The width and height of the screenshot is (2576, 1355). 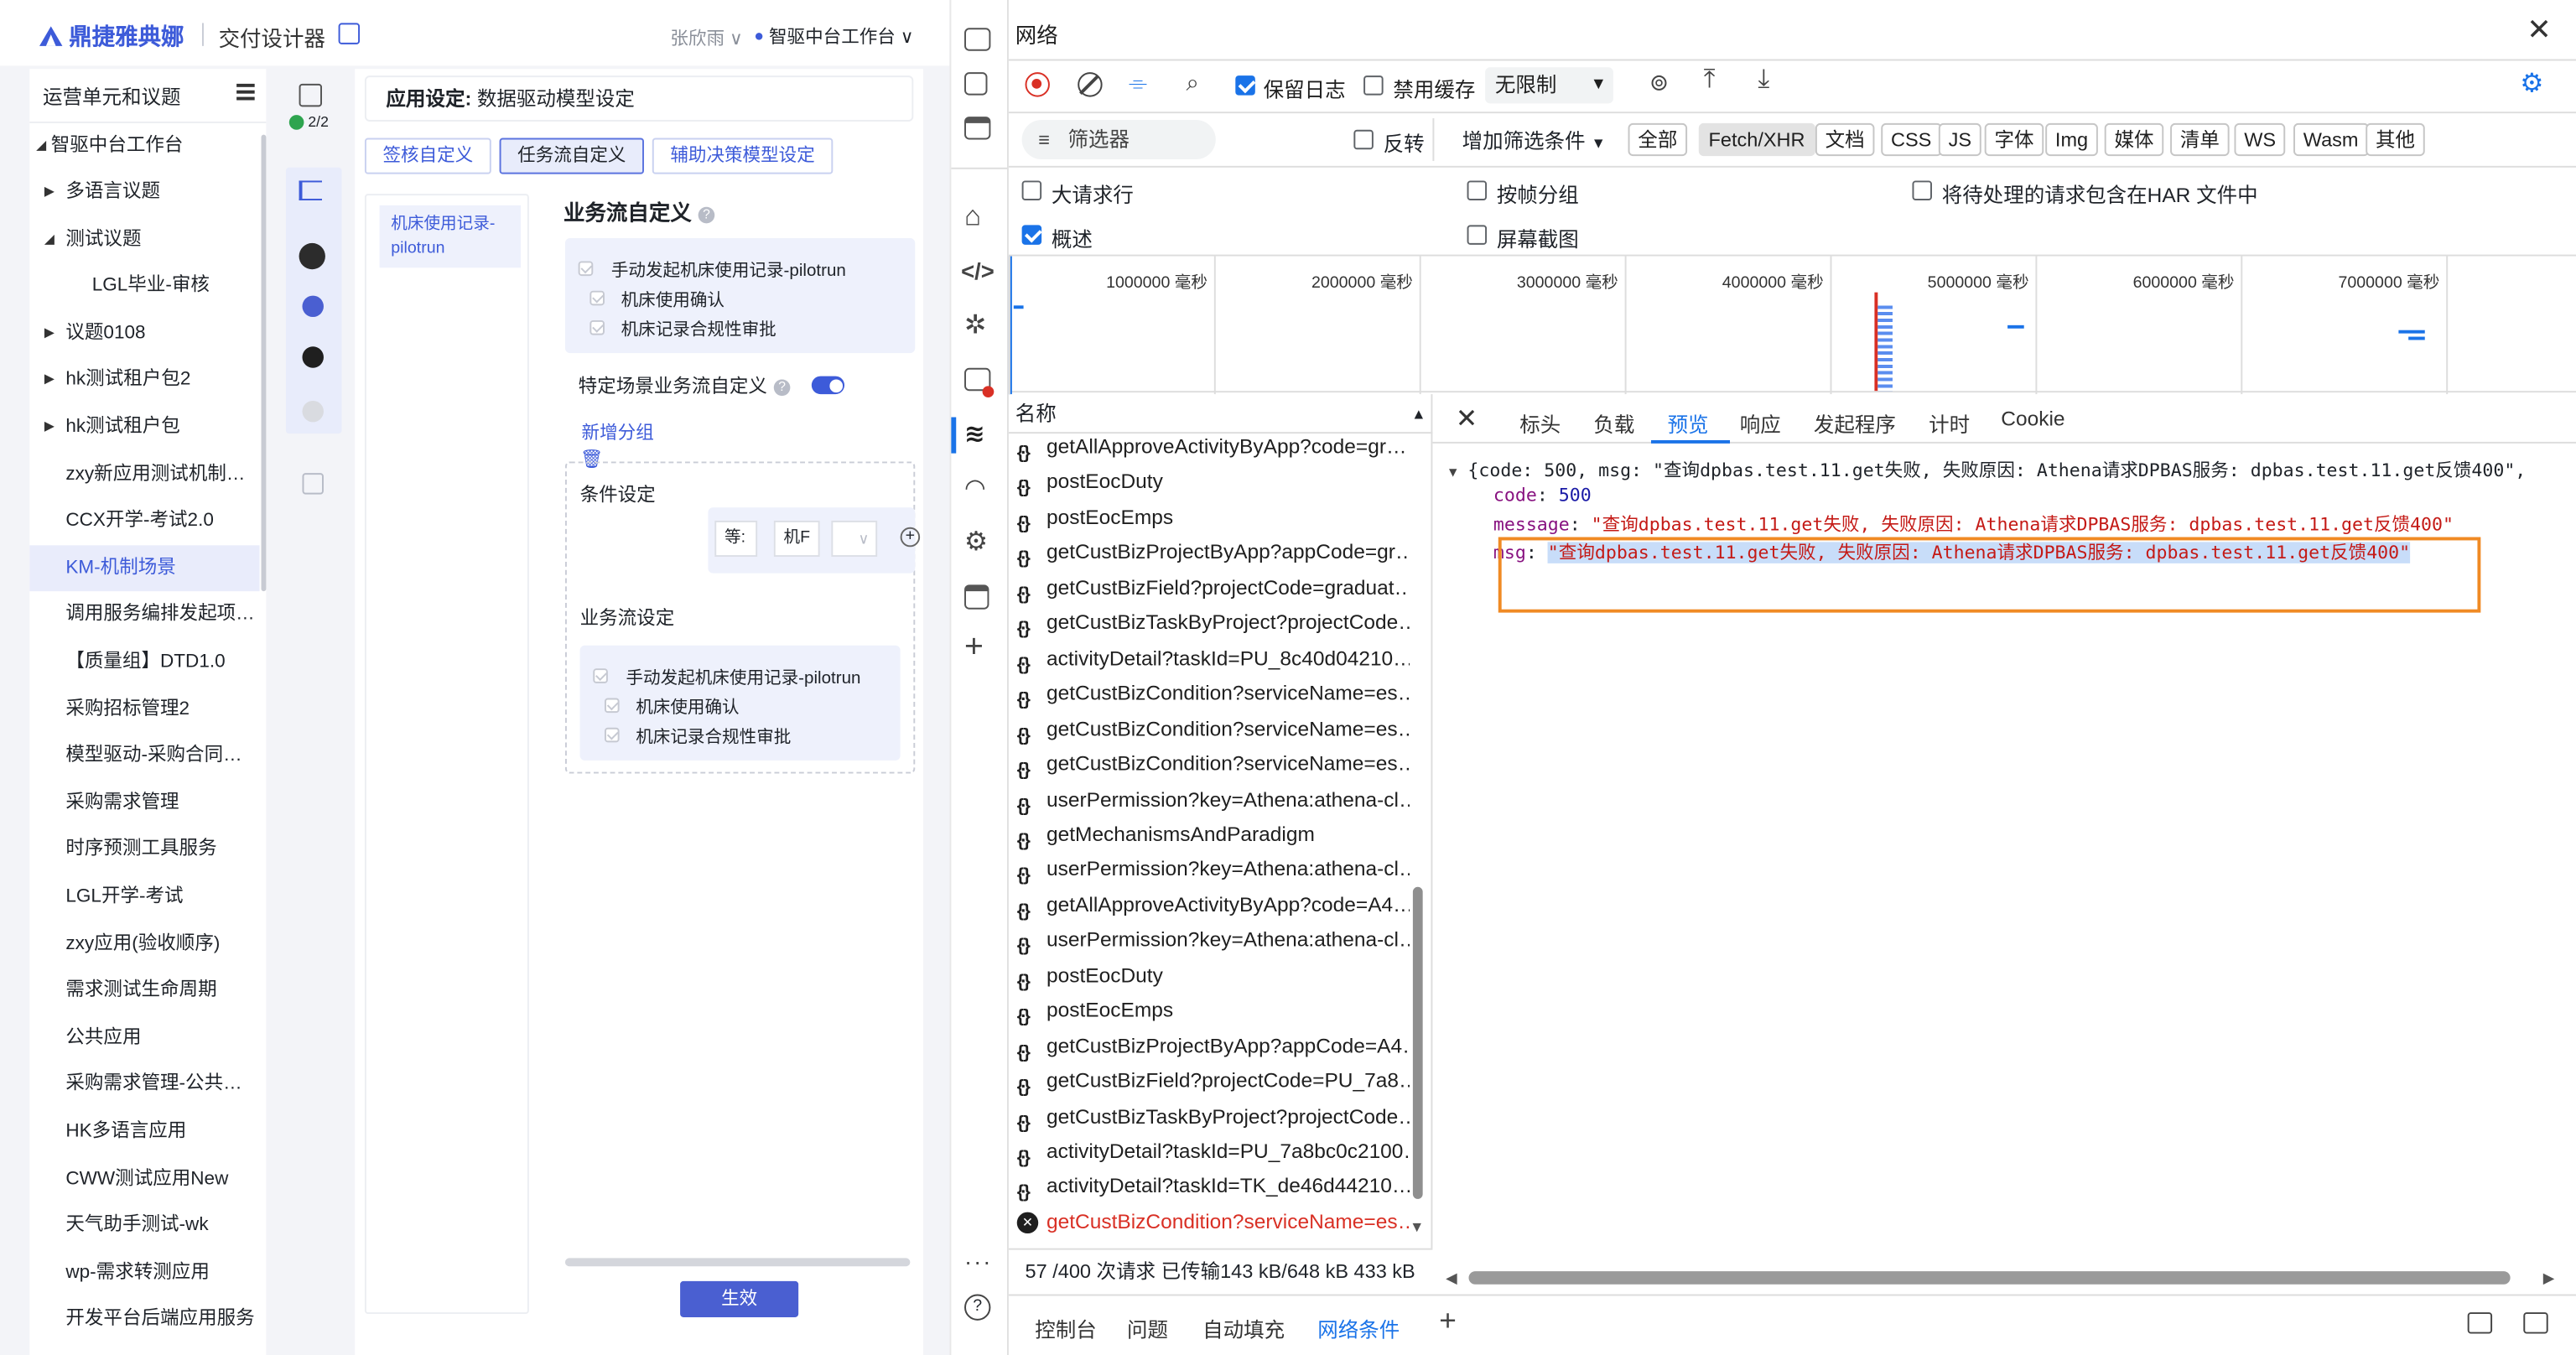 I want to click on detail-tab-0: 标头, so click(x=1540, y=424).